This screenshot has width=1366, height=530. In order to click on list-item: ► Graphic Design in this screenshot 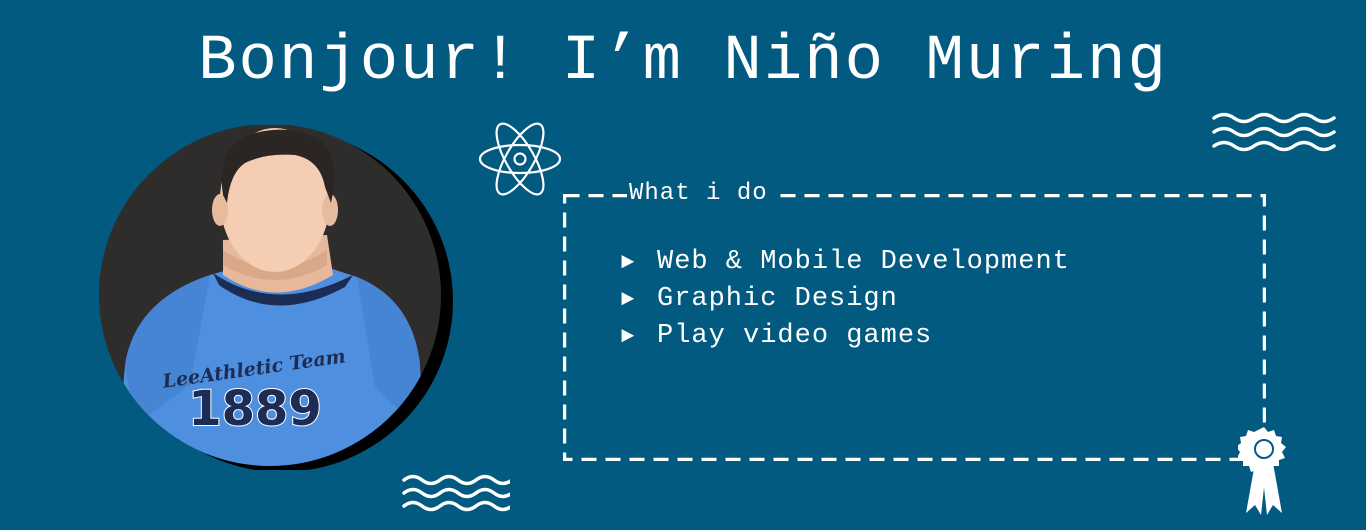, I will do `click(845, 299)`.